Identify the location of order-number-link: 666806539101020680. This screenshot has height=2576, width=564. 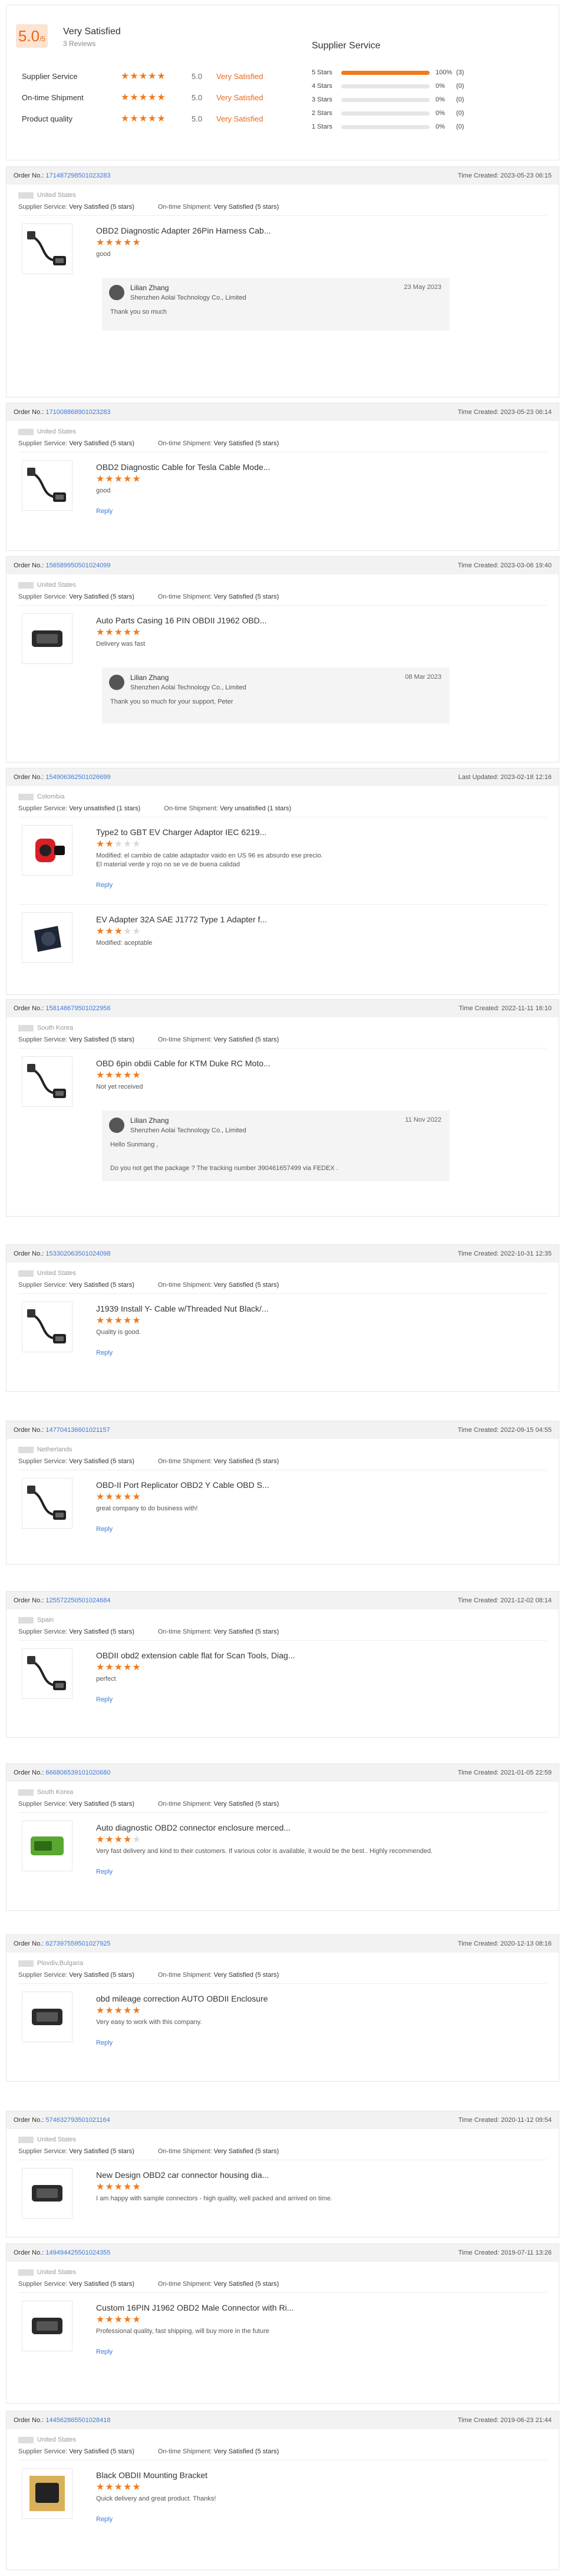
(77, 1772).